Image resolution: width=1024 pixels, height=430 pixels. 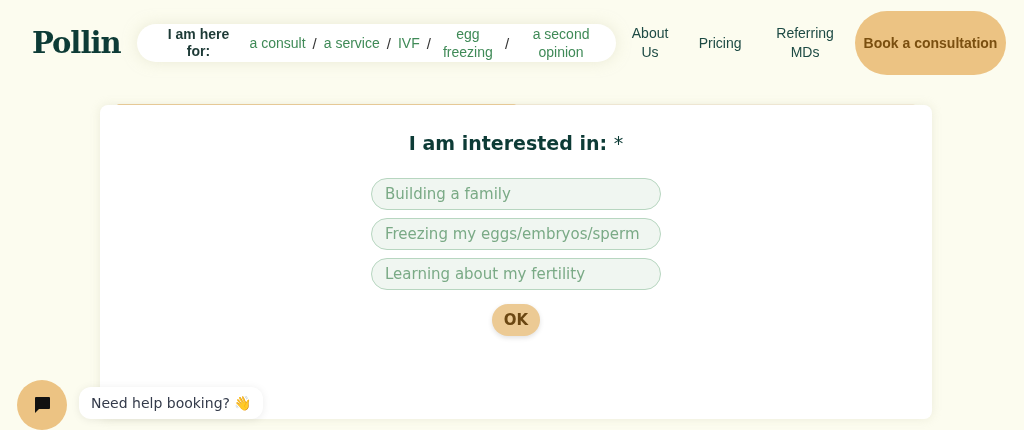 I want to click on logo: Pollin, so click(x=76, y=43).